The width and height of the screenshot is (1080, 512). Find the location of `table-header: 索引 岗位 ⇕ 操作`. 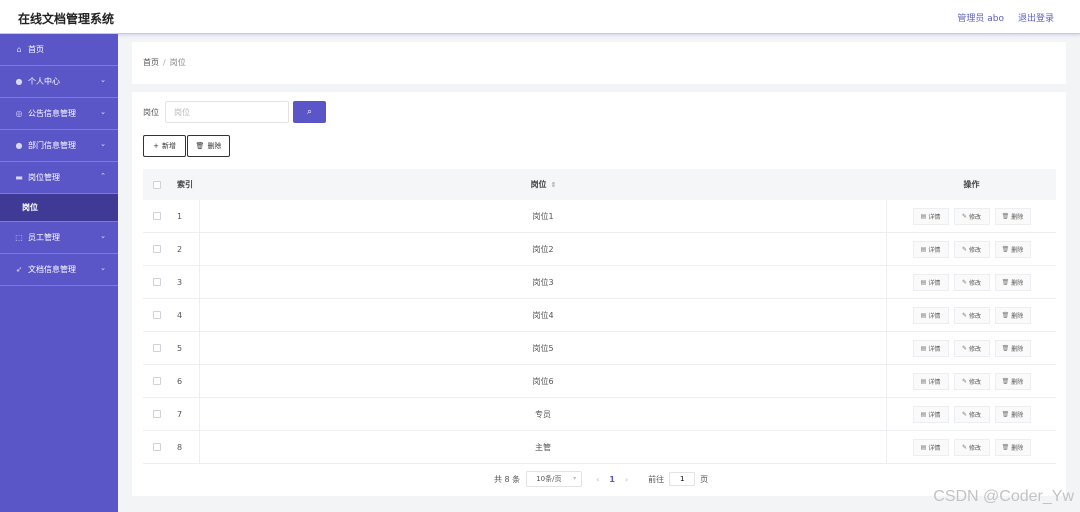

table-header: 索引 岗位 ⇕ 操作 is located at coordinates (599, 184).